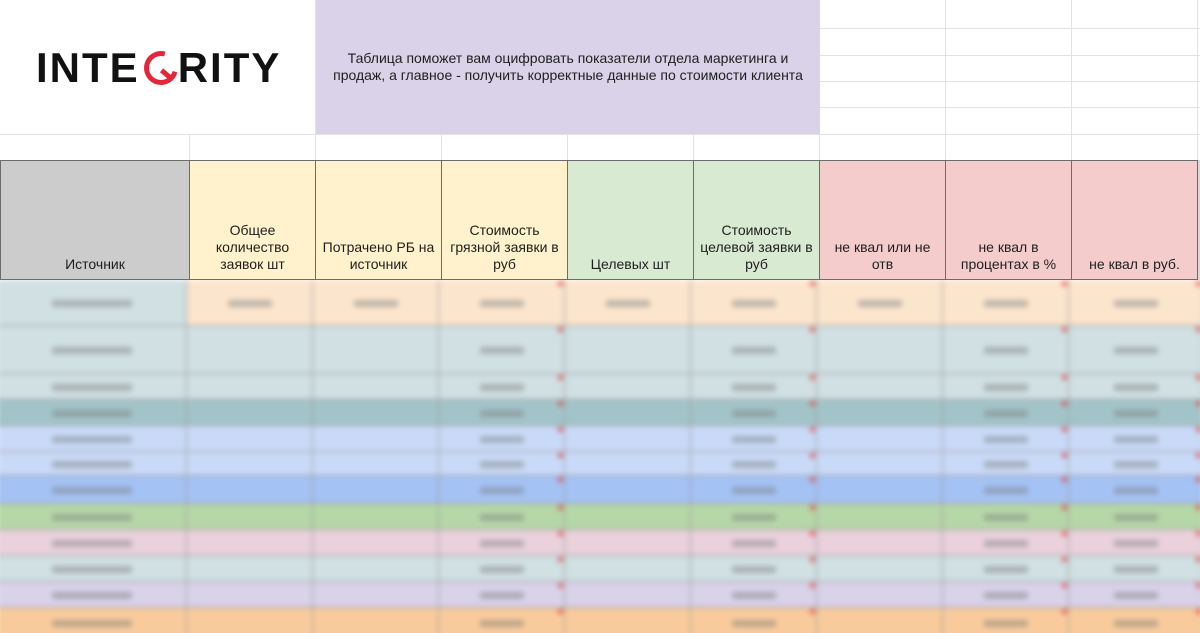 This screenshot has width=1200, height=633. Describe the element at coordinates (945, 80) in the screenshot. I see `grid-line` at that location.